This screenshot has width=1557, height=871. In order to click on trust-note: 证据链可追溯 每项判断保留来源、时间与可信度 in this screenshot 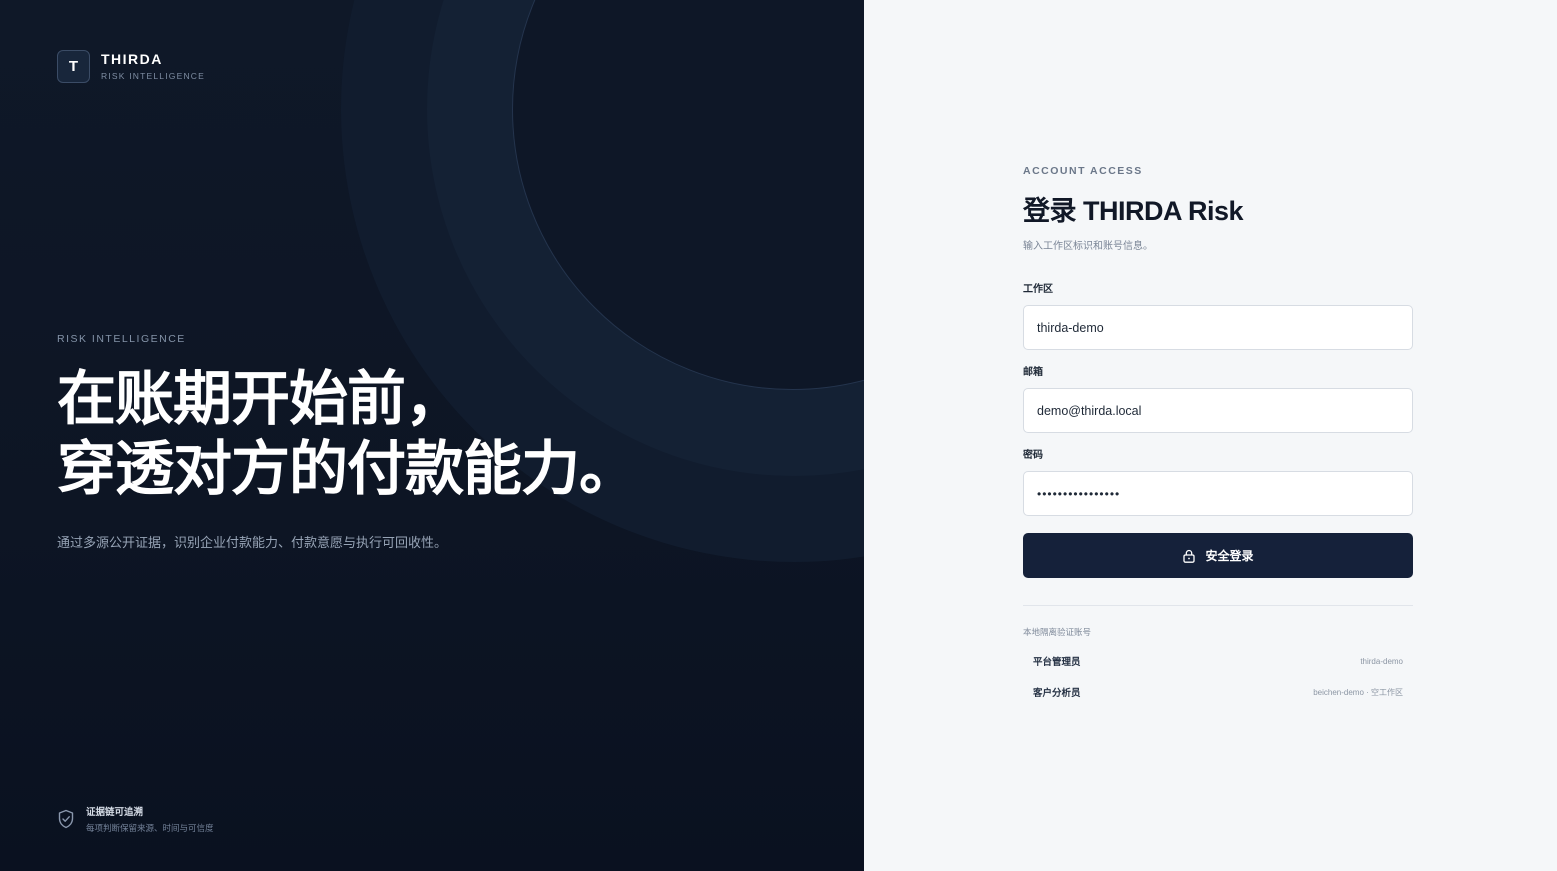, I will do `click(135, 819)`.